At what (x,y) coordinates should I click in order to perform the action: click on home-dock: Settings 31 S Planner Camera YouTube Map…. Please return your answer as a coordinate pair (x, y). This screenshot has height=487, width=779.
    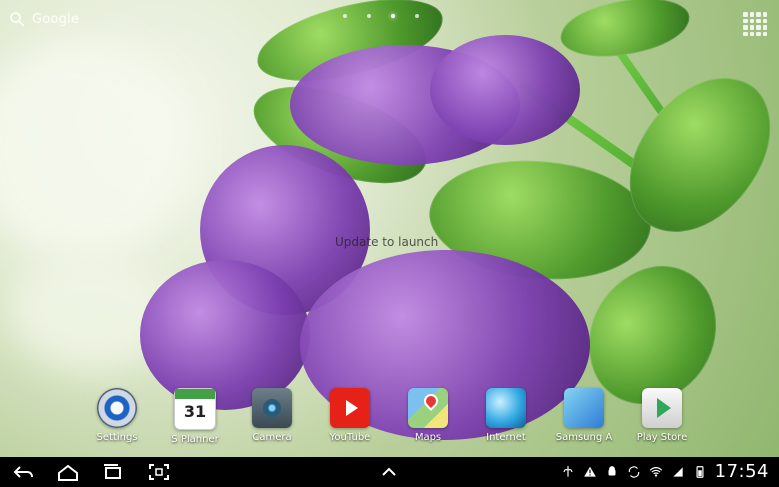
    Looking at the image, I should click on (389, 420).